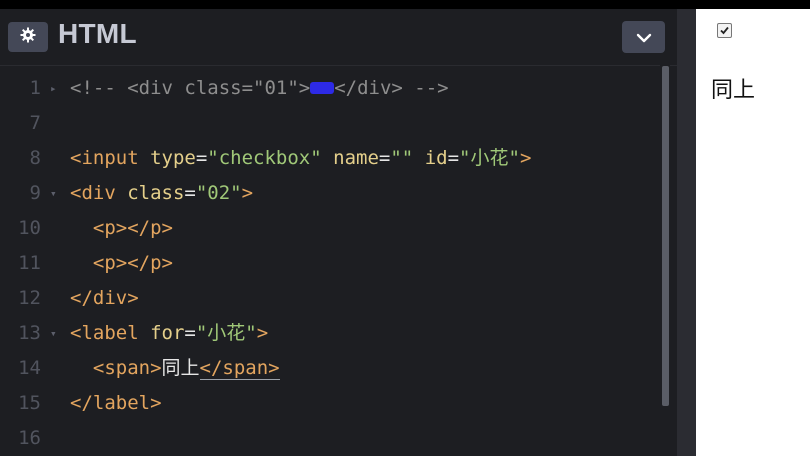 This screenshot has height=456, width=810. What do you see at coordinates (29, 263) in the screenshot?
I see `line-number: 11` at bounding box center [29, 263].